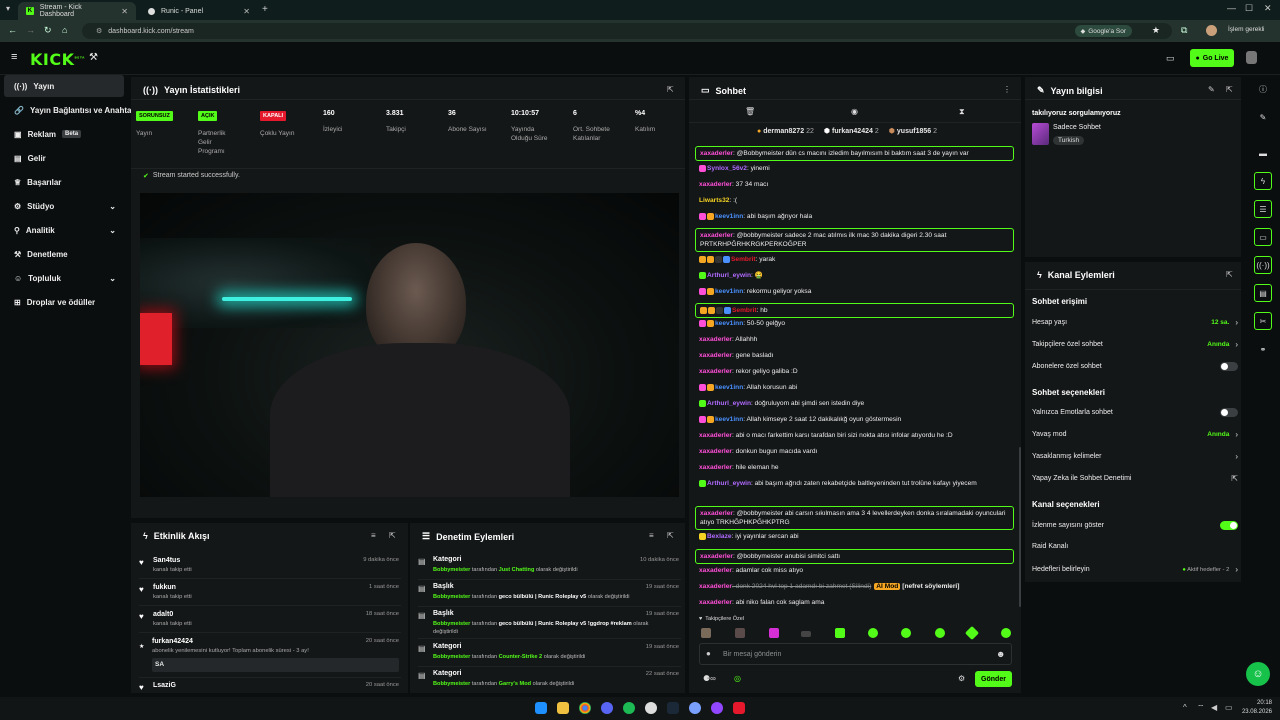  What do you see at coordinates (64, 230) in the screenshot?
I see `sidebar-item-analytics: ⚲ Analitik ⌄` at bounding box center [64, 230].